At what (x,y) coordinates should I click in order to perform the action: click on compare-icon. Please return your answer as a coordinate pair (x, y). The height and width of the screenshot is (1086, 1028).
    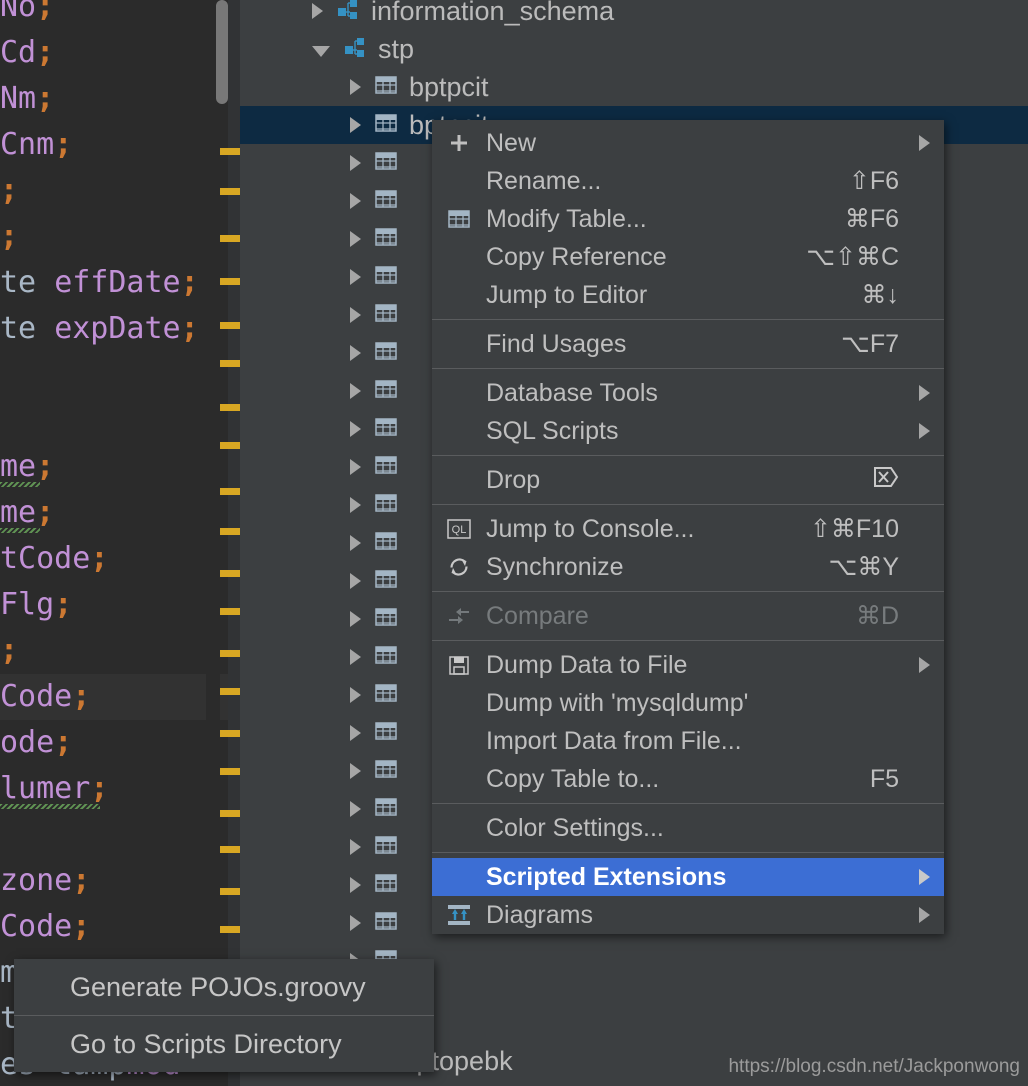
    Looking at the image, I should click on (459, 616).